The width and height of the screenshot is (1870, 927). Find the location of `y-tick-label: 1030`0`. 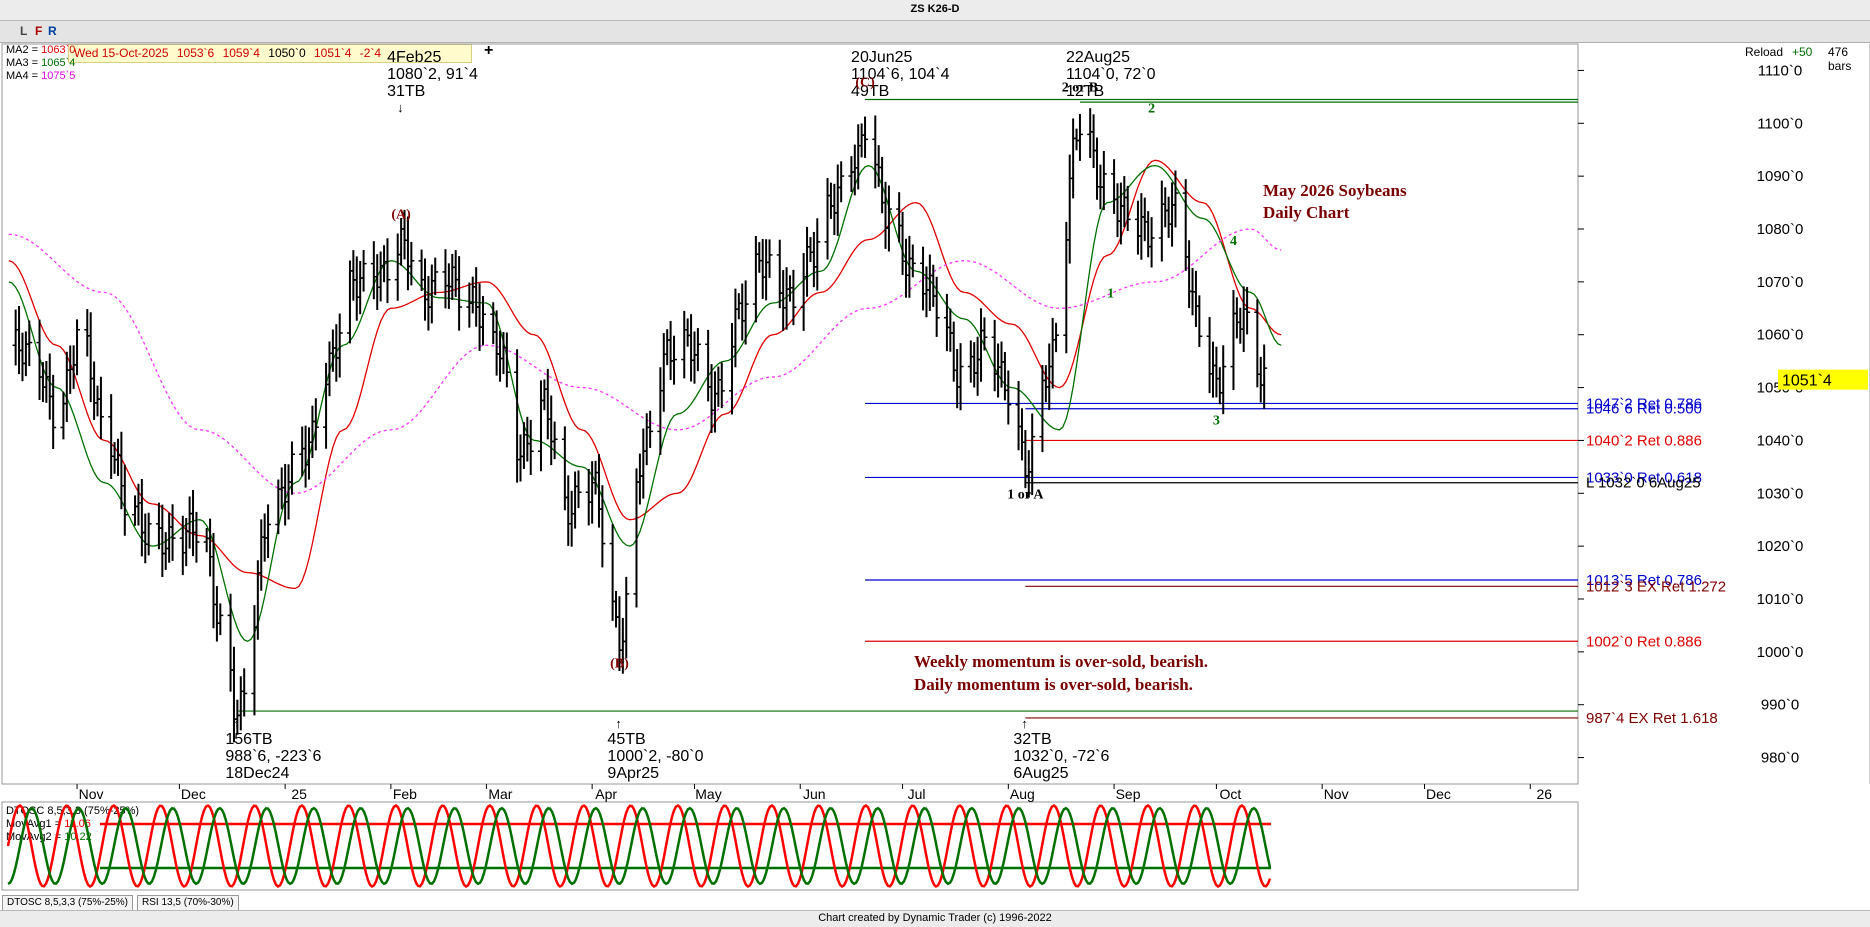

y-tick-label: 1030`0 is located at coordinates (1780, 493).